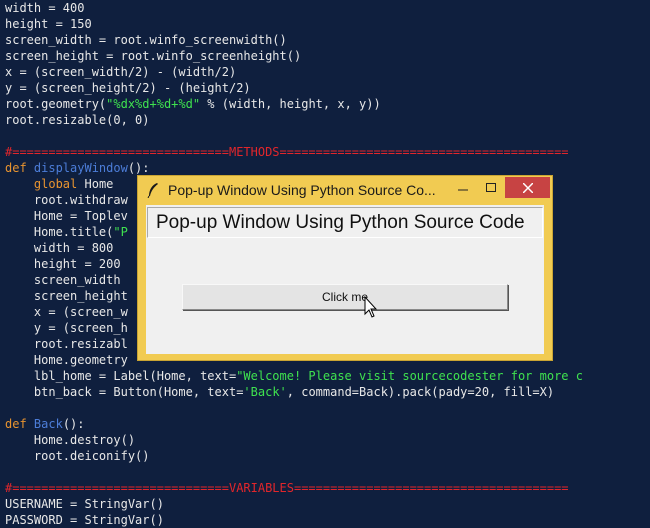 The width and height of the screenshot is (650, 528). I want to click on code-token: screen_width, so click(63, 280).